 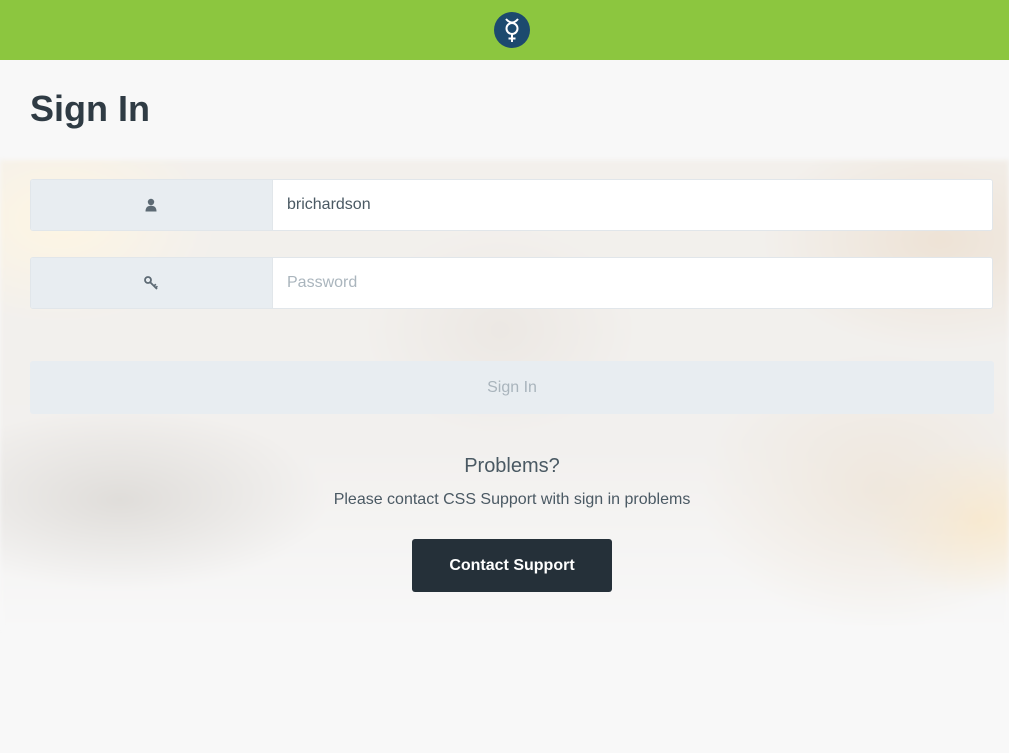 I want to click on password-input, so click(x=633, y=283).